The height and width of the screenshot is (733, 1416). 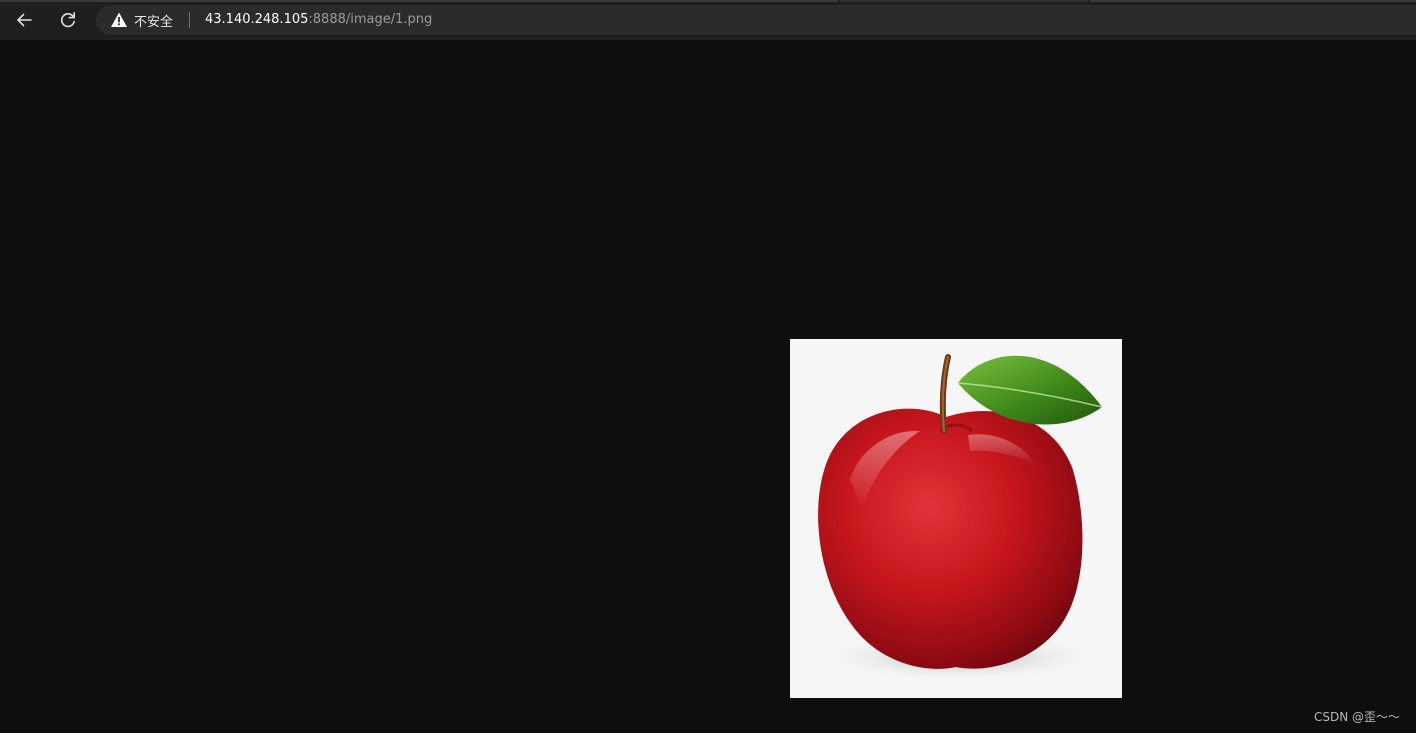 What do you see at coordinates (189, 20) in the screenshot?
I see `address-bar-divider` at bounding box center [189, 20].